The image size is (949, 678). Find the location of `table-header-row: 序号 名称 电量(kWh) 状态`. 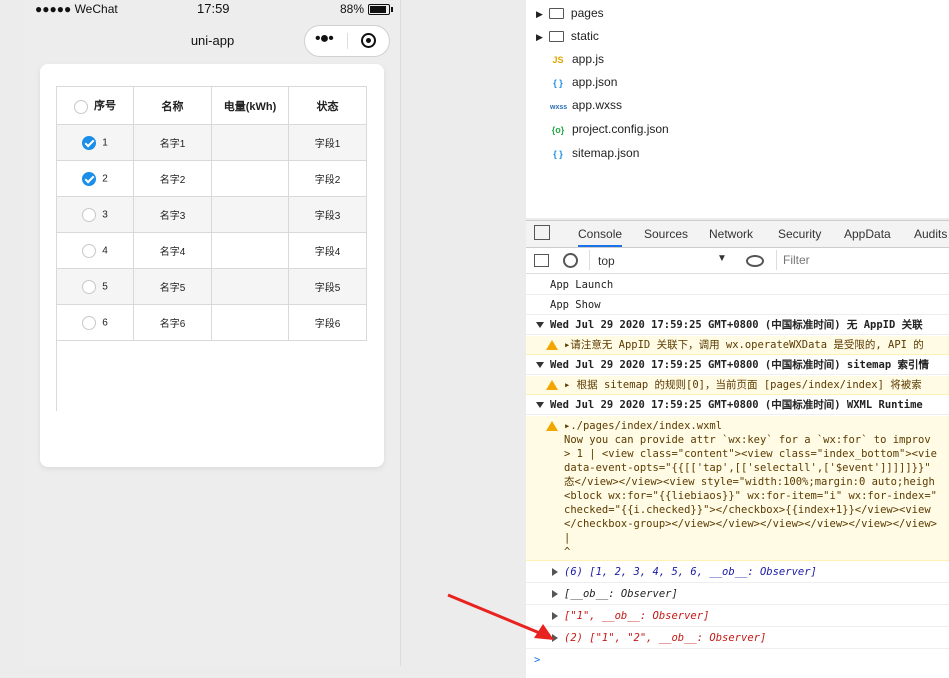

table-header-row: 序号 名称 电量(kWh) 状态 is located at coordinates (211, 105).